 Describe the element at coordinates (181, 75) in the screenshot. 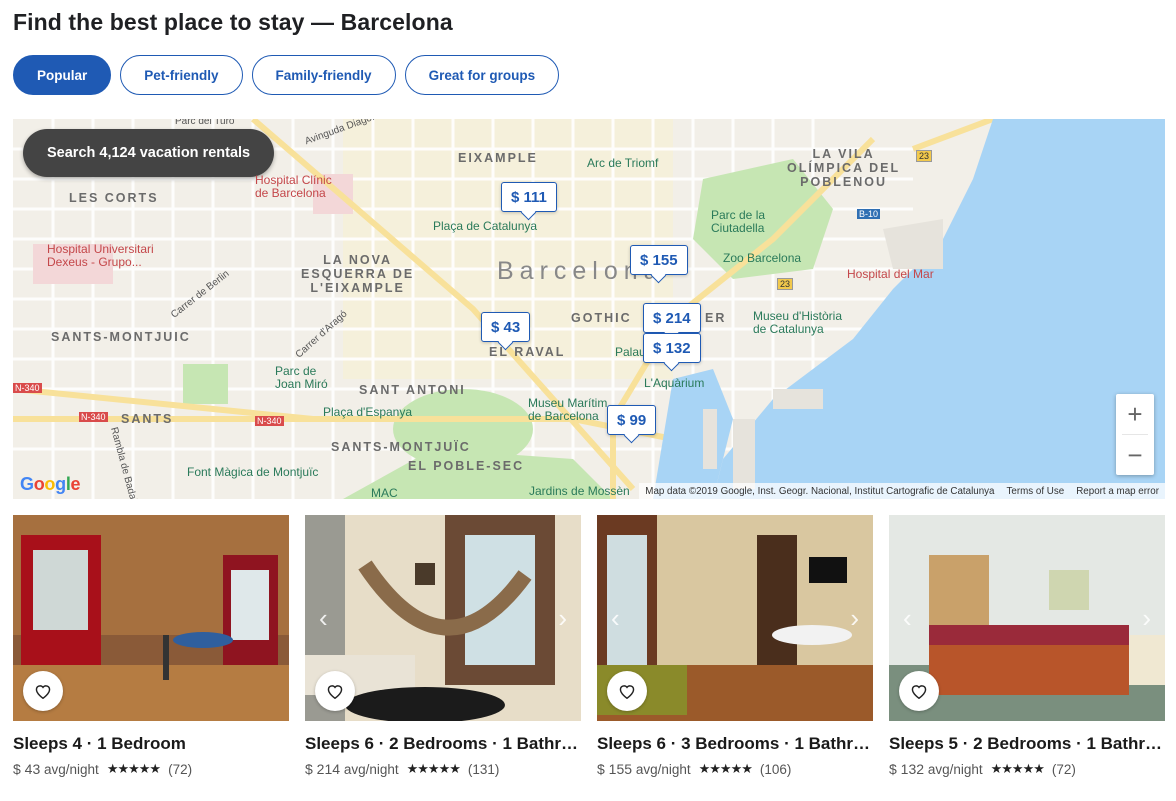

I see `filter-pet-friendly: Pet-friendly` at that location.